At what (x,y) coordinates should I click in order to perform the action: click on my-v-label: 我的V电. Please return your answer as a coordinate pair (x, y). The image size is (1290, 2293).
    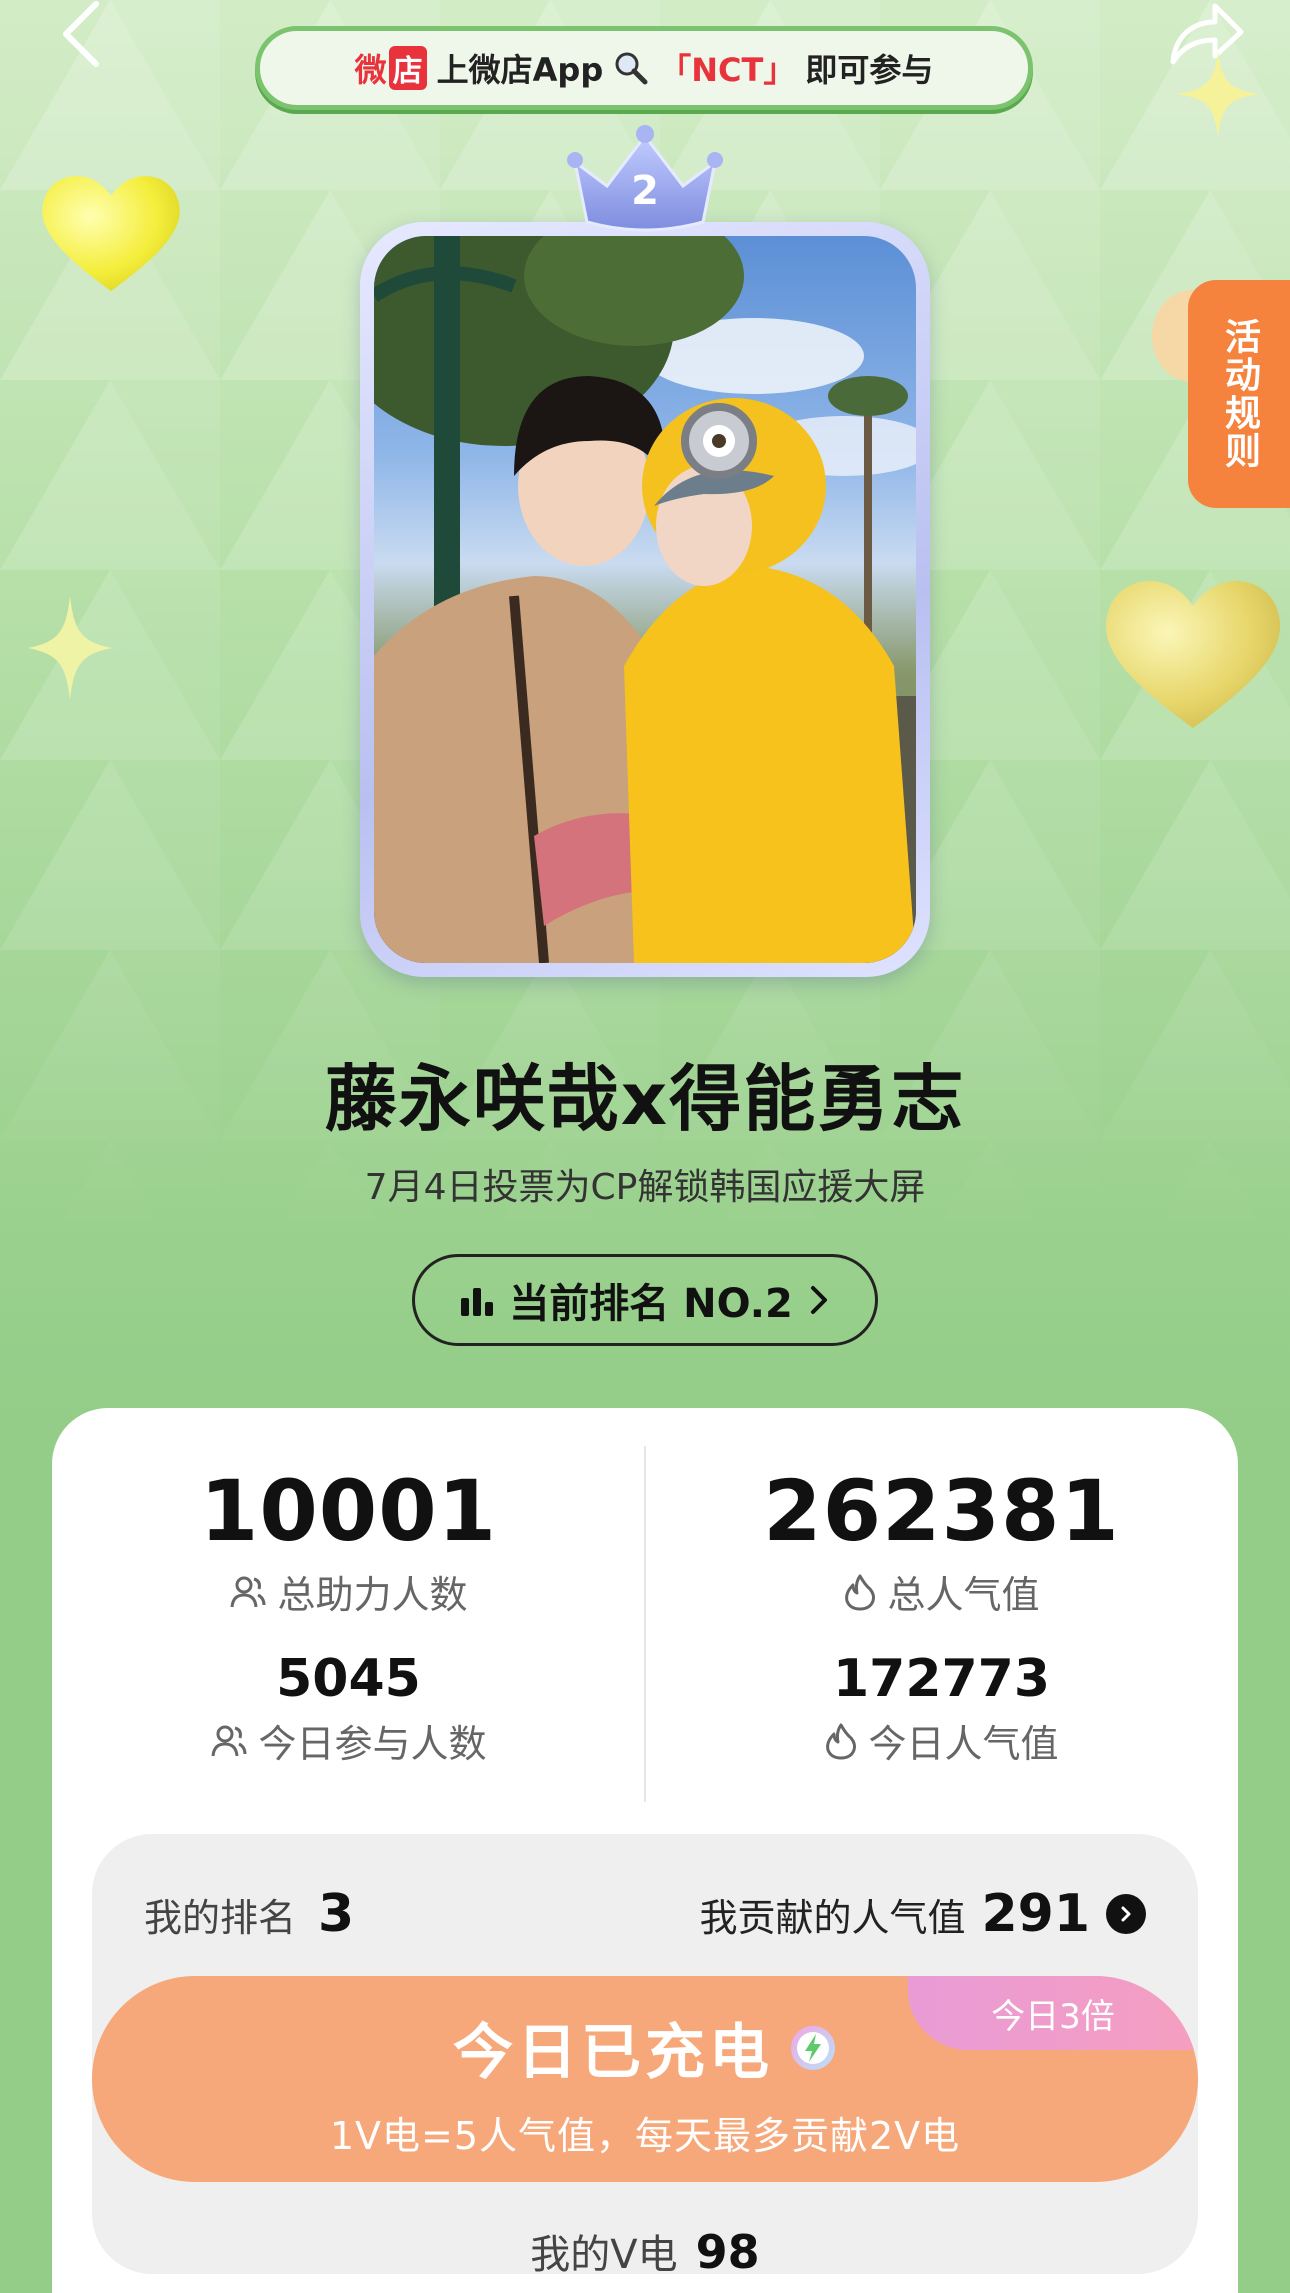
    Looking at the image, I should click on (604, 2255).